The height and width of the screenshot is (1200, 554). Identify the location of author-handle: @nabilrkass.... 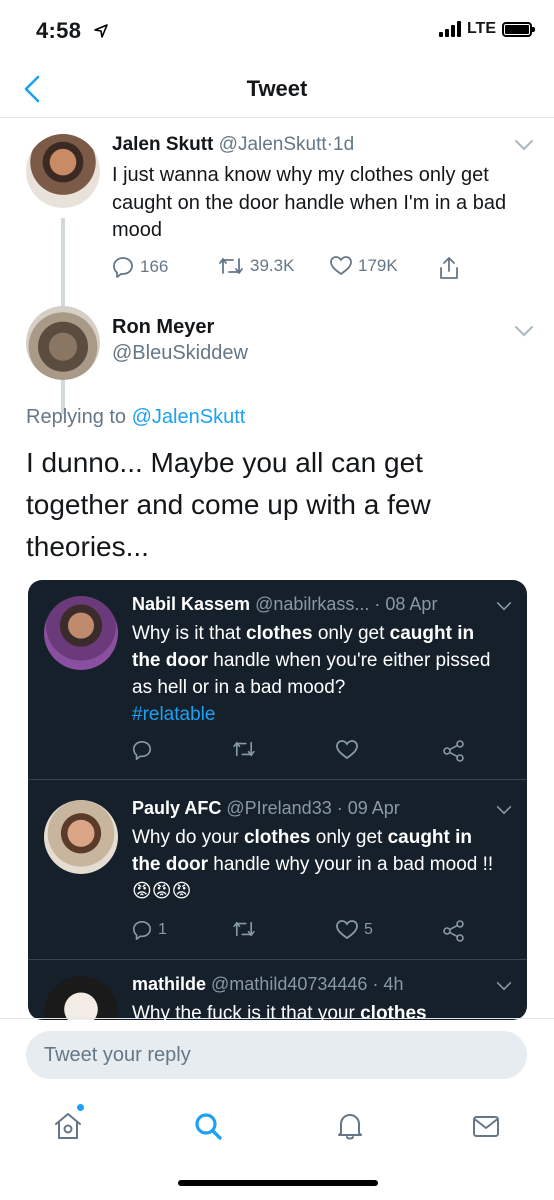
(312, 604).